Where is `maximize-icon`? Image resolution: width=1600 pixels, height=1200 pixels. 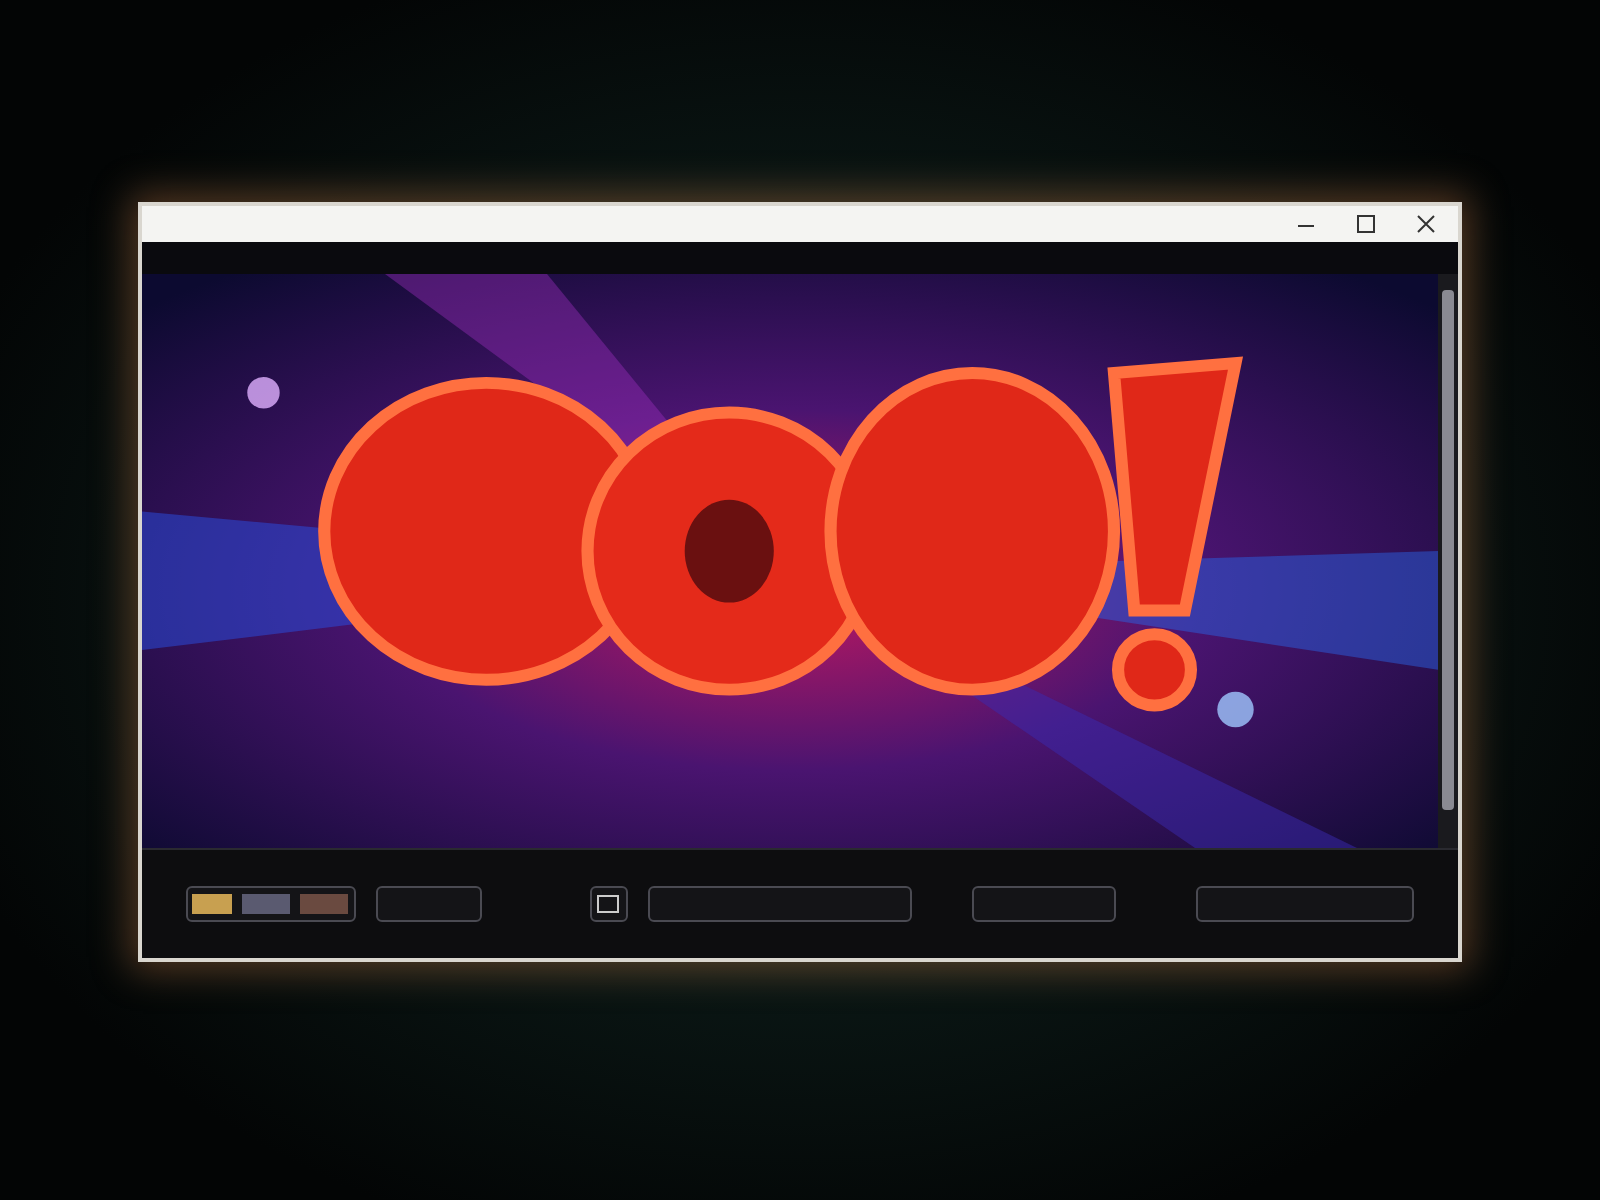
maximize-icon is located at coordinates (1366, 224).